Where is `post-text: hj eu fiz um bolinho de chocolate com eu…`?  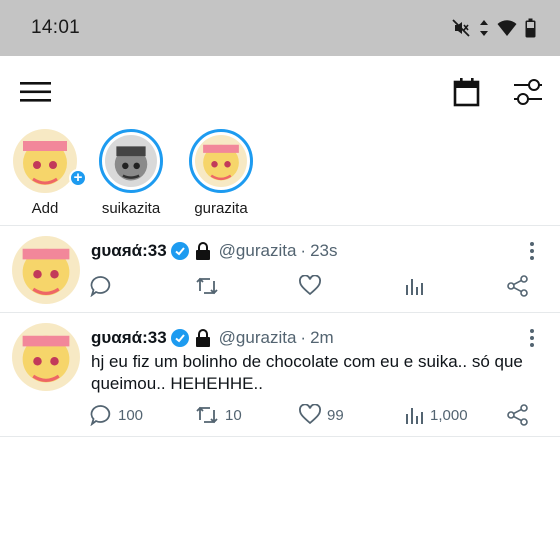
post-text: hj eu fiz um bolinho de chocolate com eu… is located at coordinates (307, 372).